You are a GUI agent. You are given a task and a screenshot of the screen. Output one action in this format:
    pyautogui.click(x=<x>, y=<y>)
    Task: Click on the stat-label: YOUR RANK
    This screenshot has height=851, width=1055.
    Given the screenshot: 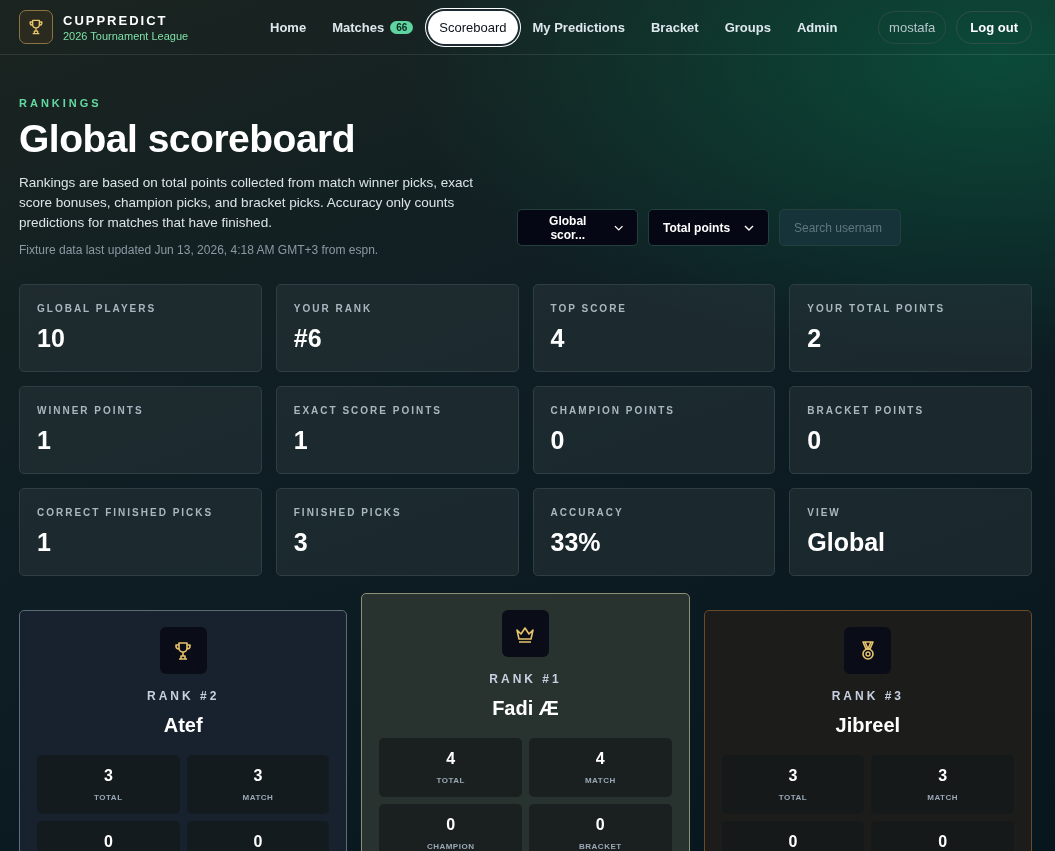 What is the action you would take?
    pyautogui.click(x=333, y=308)
    